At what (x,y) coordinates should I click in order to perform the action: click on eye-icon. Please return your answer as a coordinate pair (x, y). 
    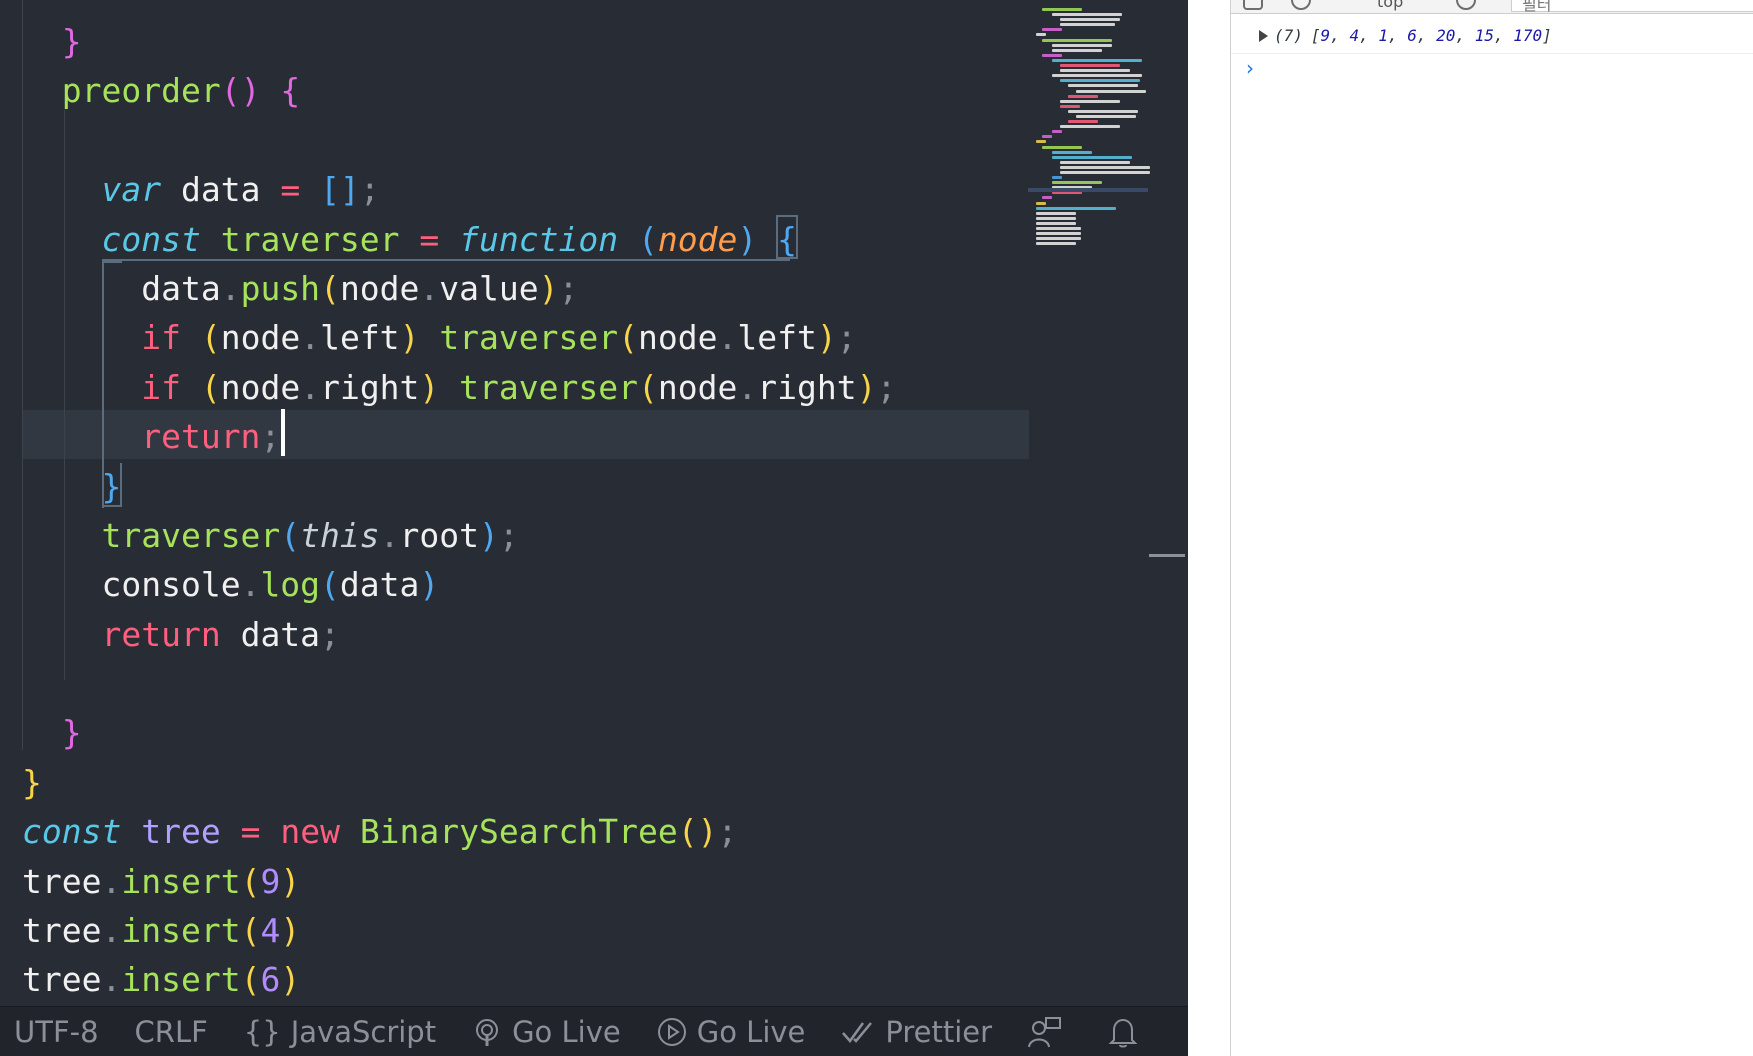
    Looking at the image, I should click on (1466, 5).